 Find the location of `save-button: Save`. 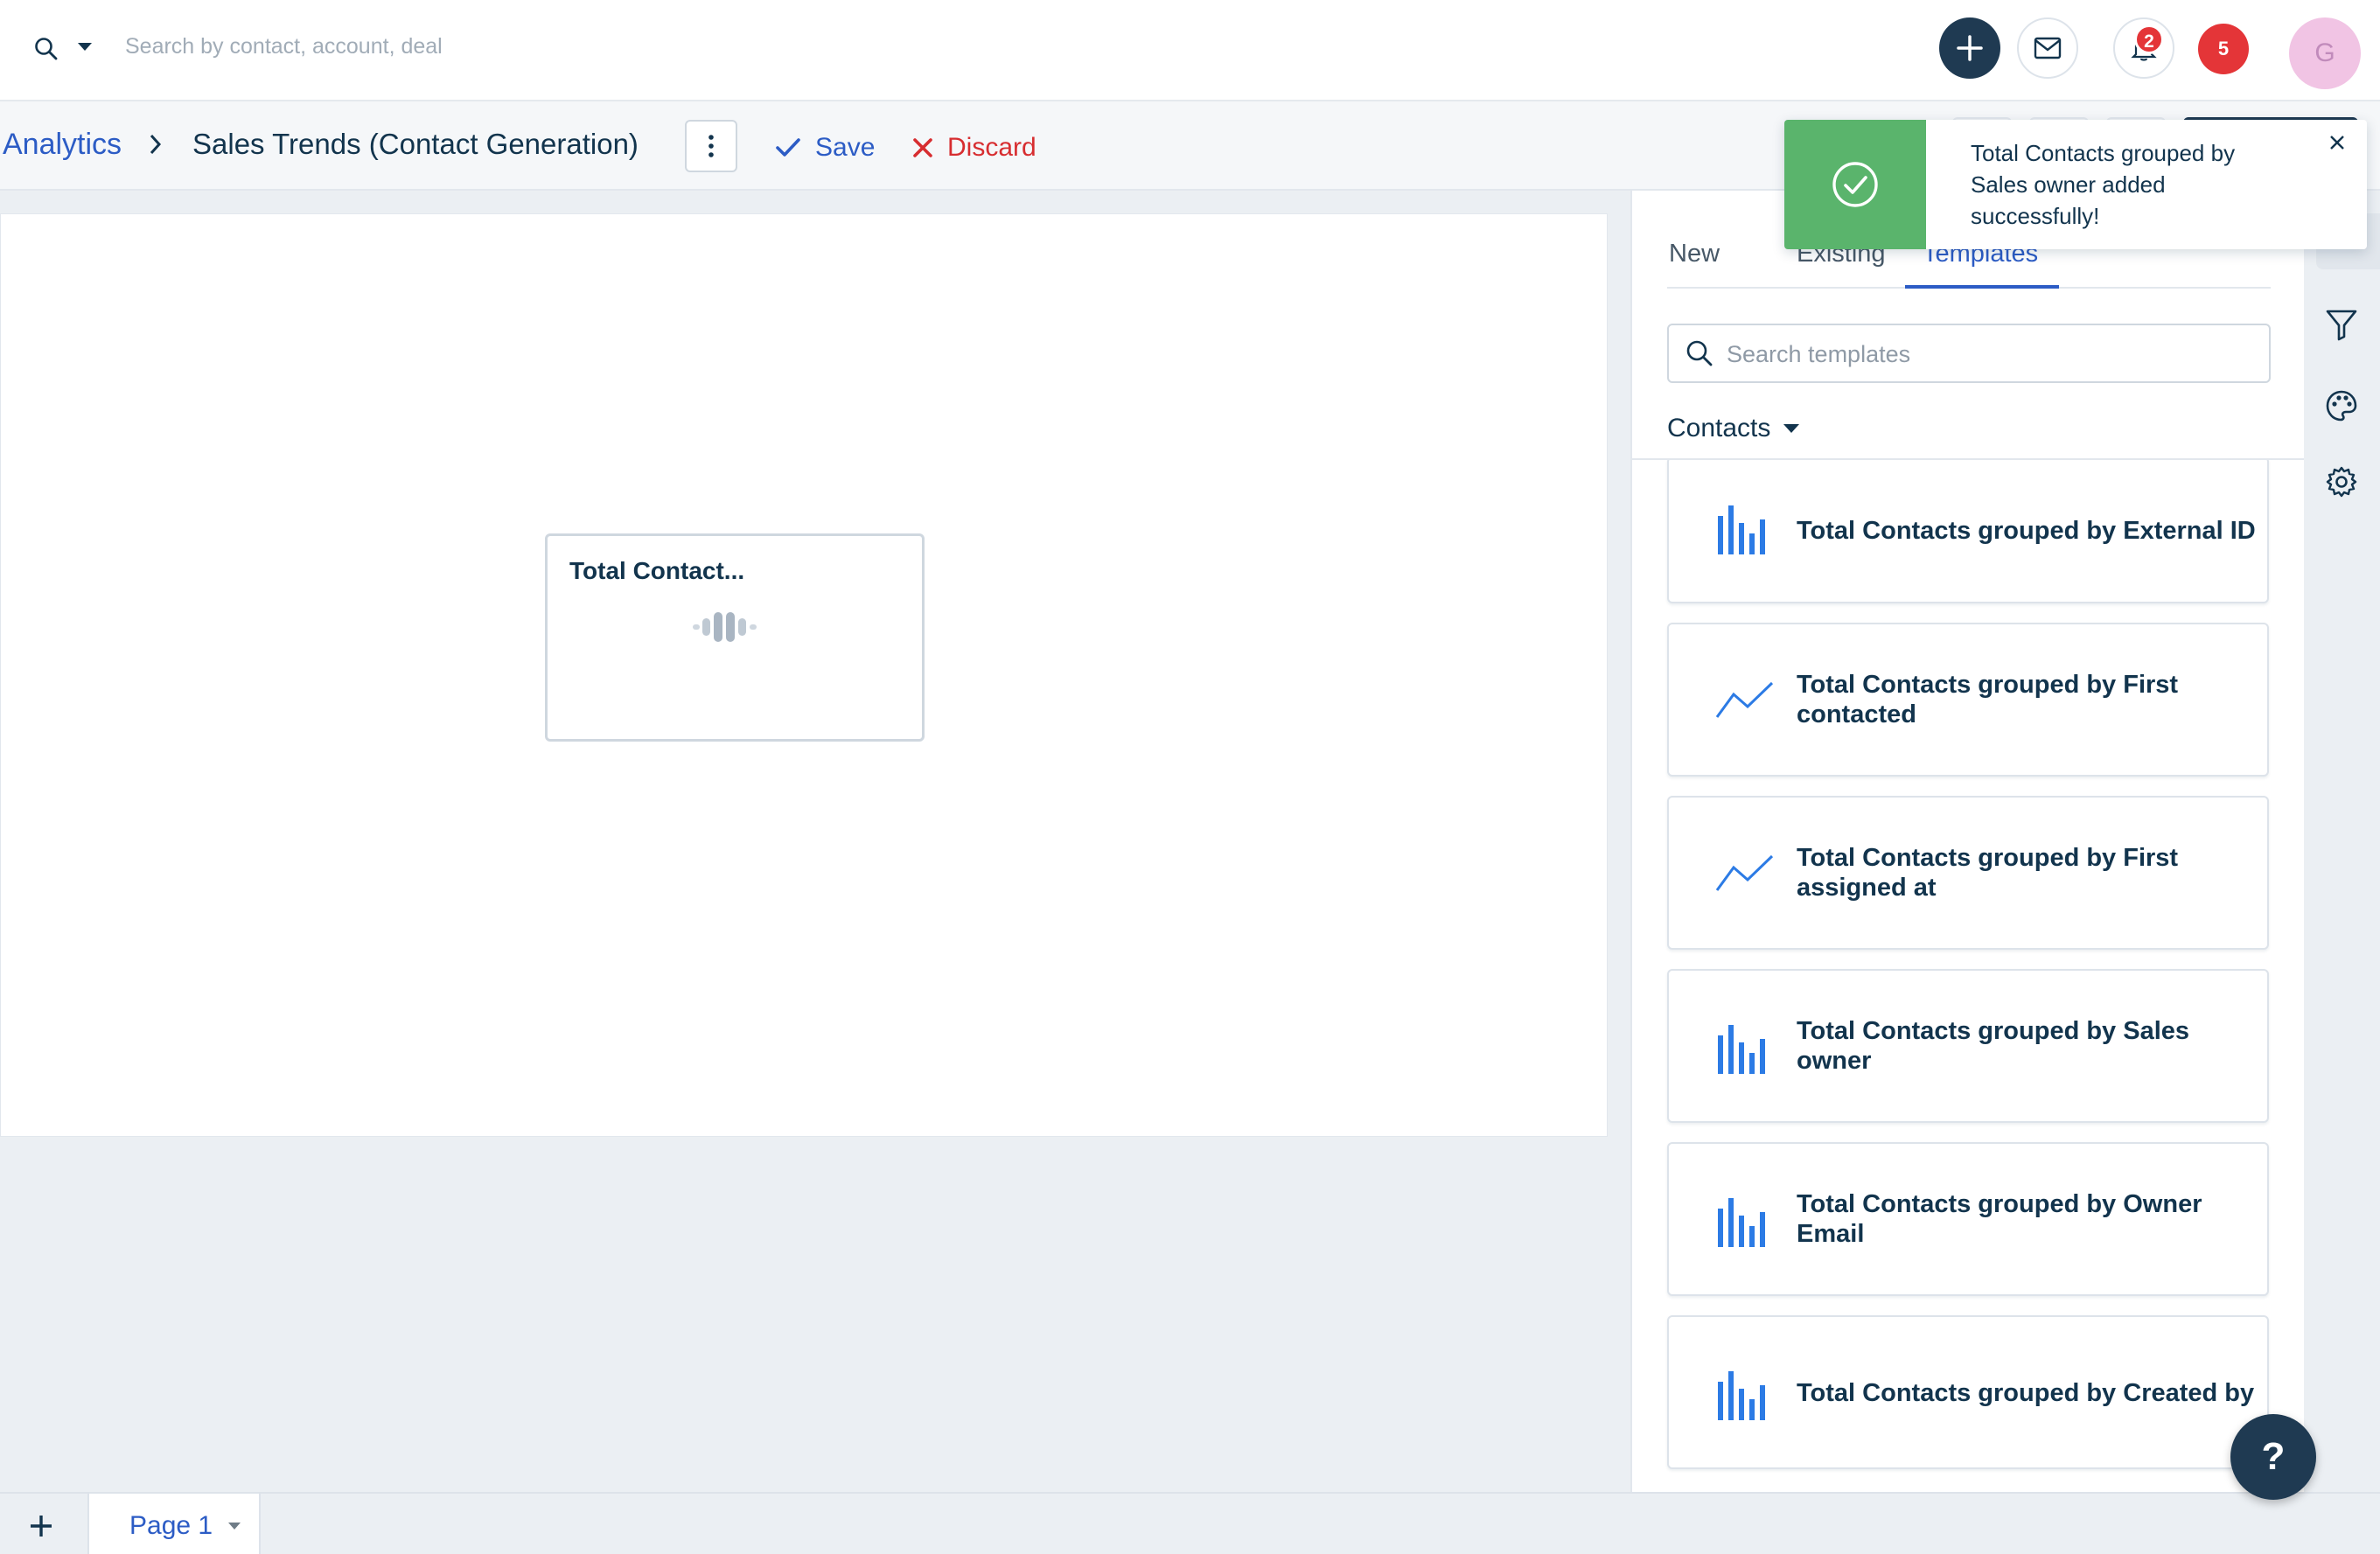

save-button: Save is located at coordinates (825, 148).